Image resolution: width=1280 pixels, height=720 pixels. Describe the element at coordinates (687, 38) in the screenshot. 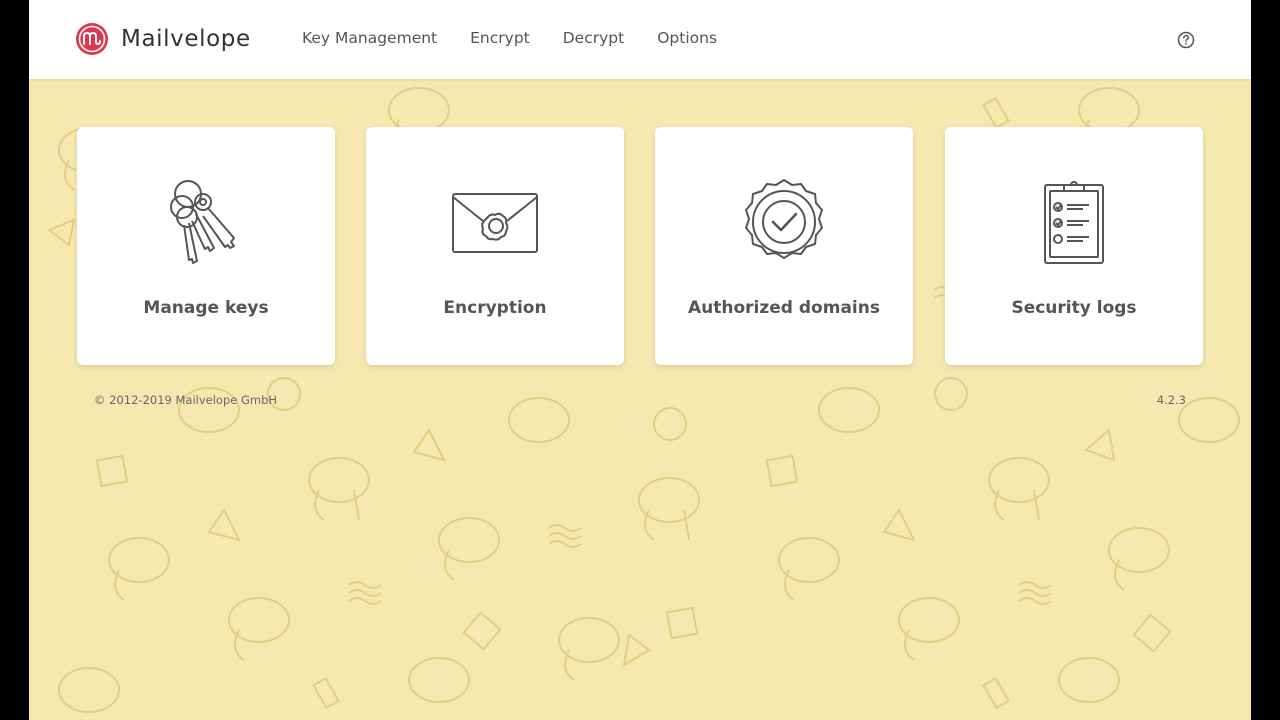

I see `nav-options: Options` at that location.